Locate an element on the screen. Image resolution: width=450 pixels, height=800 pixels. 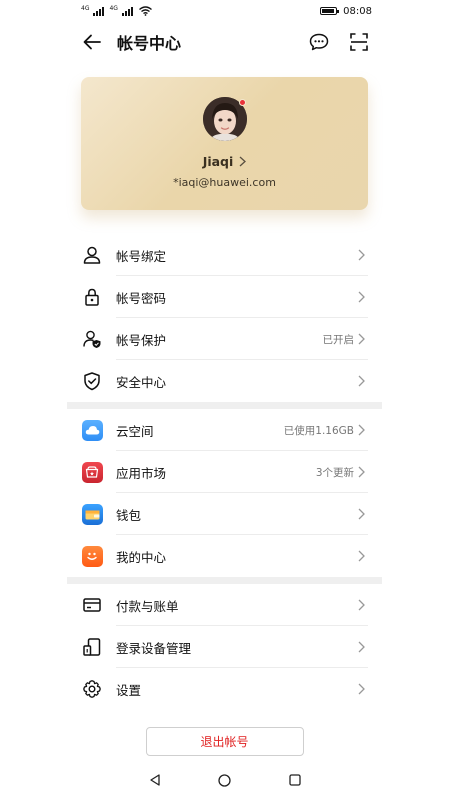
list-item-account-protection: 帐号保护 已开启 is located at coordinates (224, 339).